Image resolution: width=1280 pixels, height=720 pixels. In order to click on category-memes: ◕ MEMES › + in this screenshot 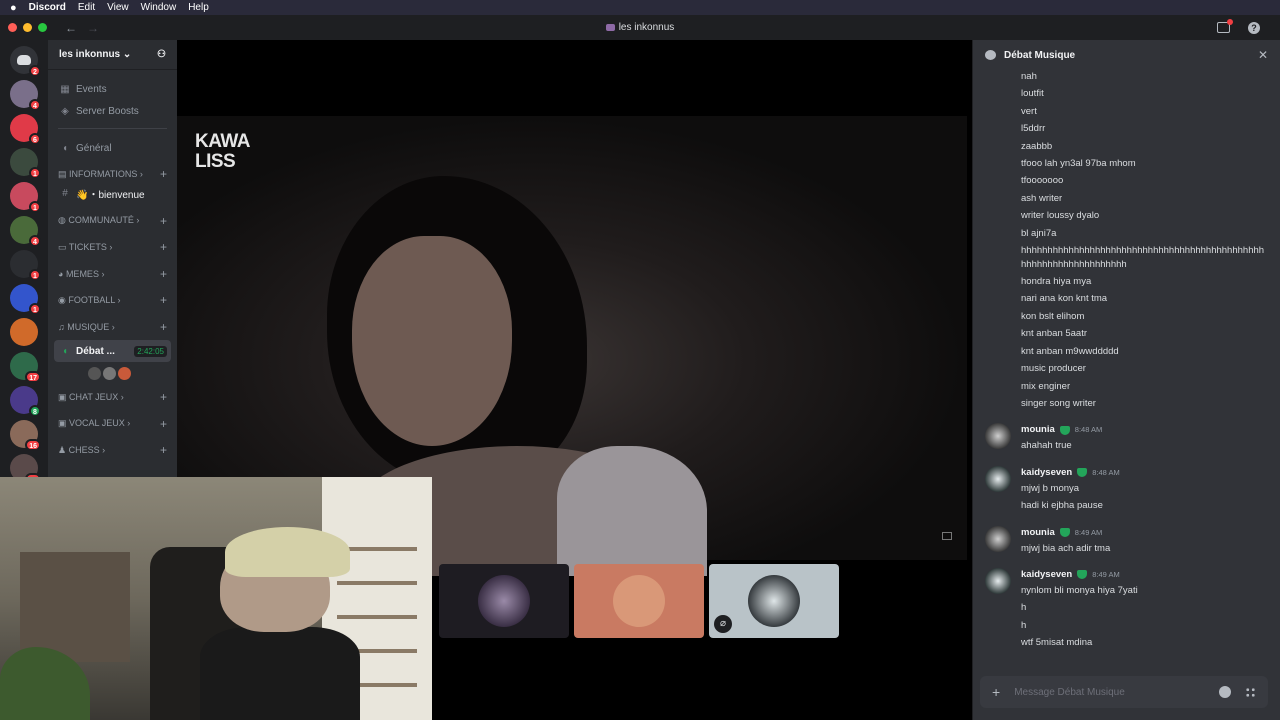, I will do `click(112, 274)`.